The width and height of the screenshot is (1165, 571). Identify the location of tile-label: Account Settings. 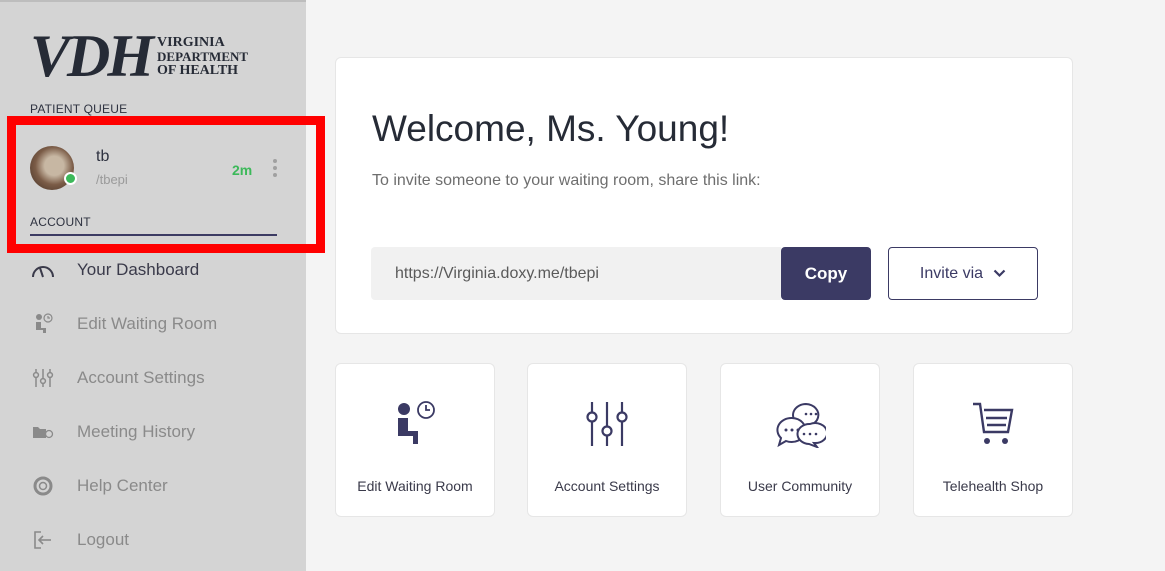
(607, 486).